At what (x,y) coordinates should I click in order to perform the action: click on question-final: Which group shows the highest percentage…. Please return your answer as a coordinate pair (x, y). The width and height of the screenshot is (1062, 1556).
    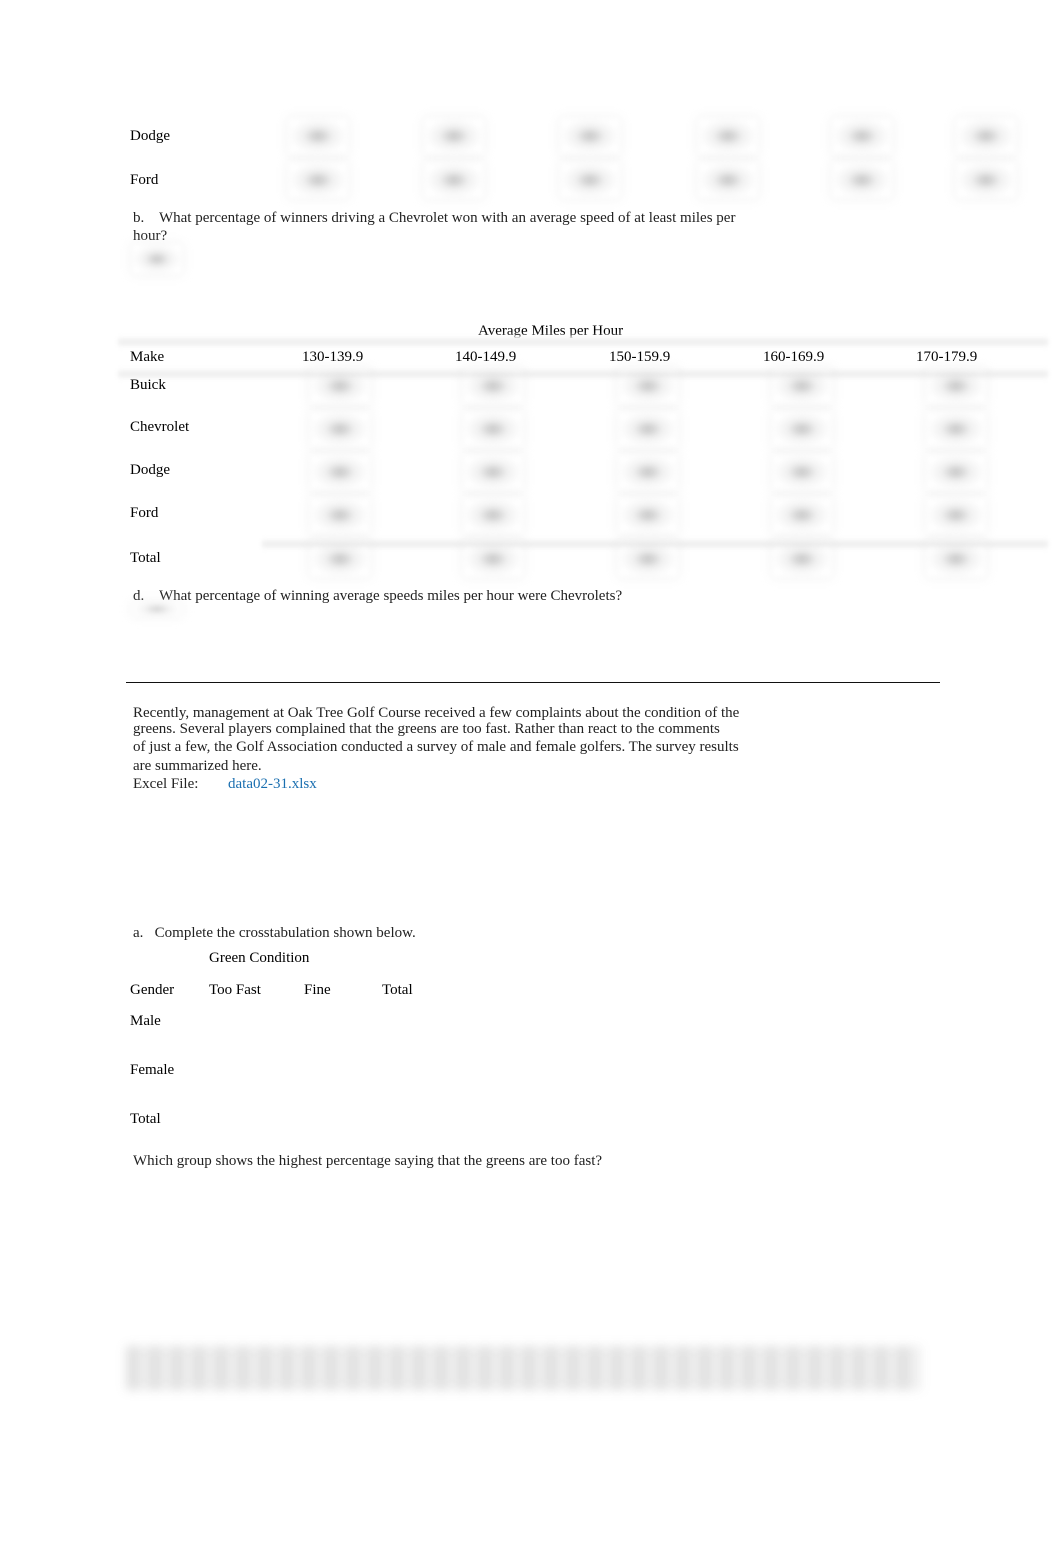
    Looking at the image, I should click on (368, 1161).